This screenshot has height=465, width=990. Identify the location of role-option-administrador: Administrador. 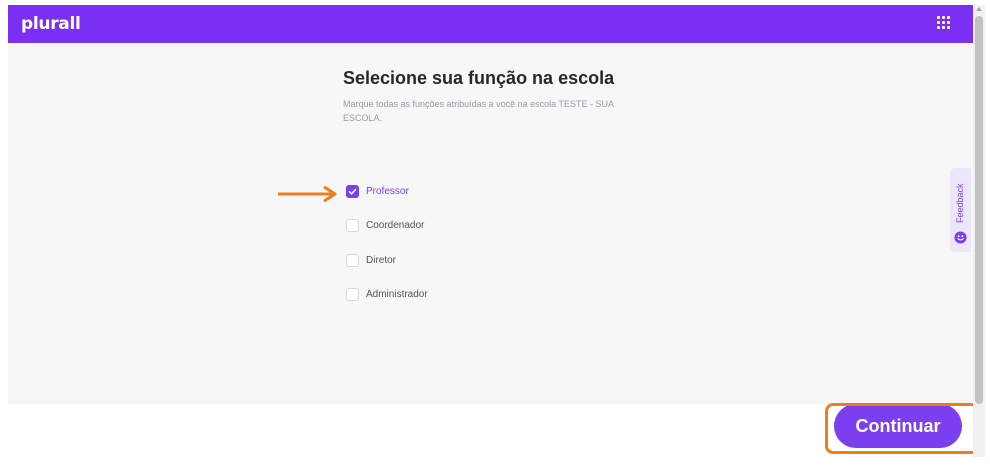
(387, 295).